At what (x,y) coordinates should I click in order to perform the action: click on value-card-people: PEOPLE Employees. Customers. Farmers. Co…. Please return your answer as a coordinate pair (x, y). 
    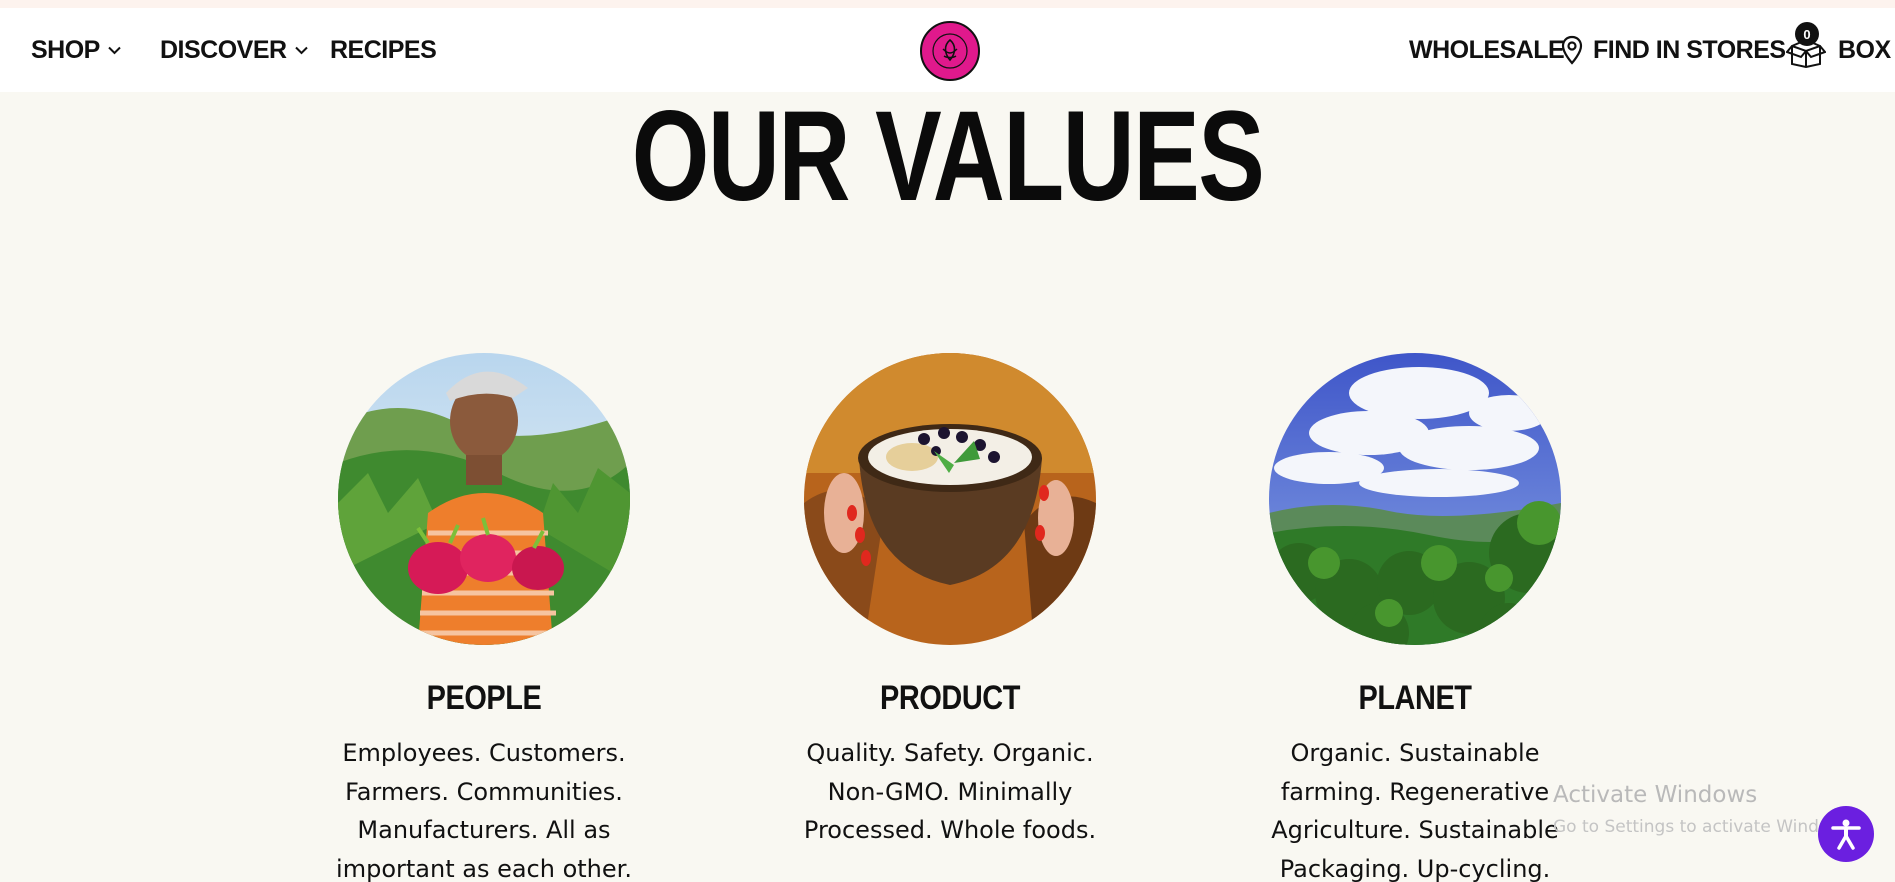
    Looking at the image, I should click on (484, 617).